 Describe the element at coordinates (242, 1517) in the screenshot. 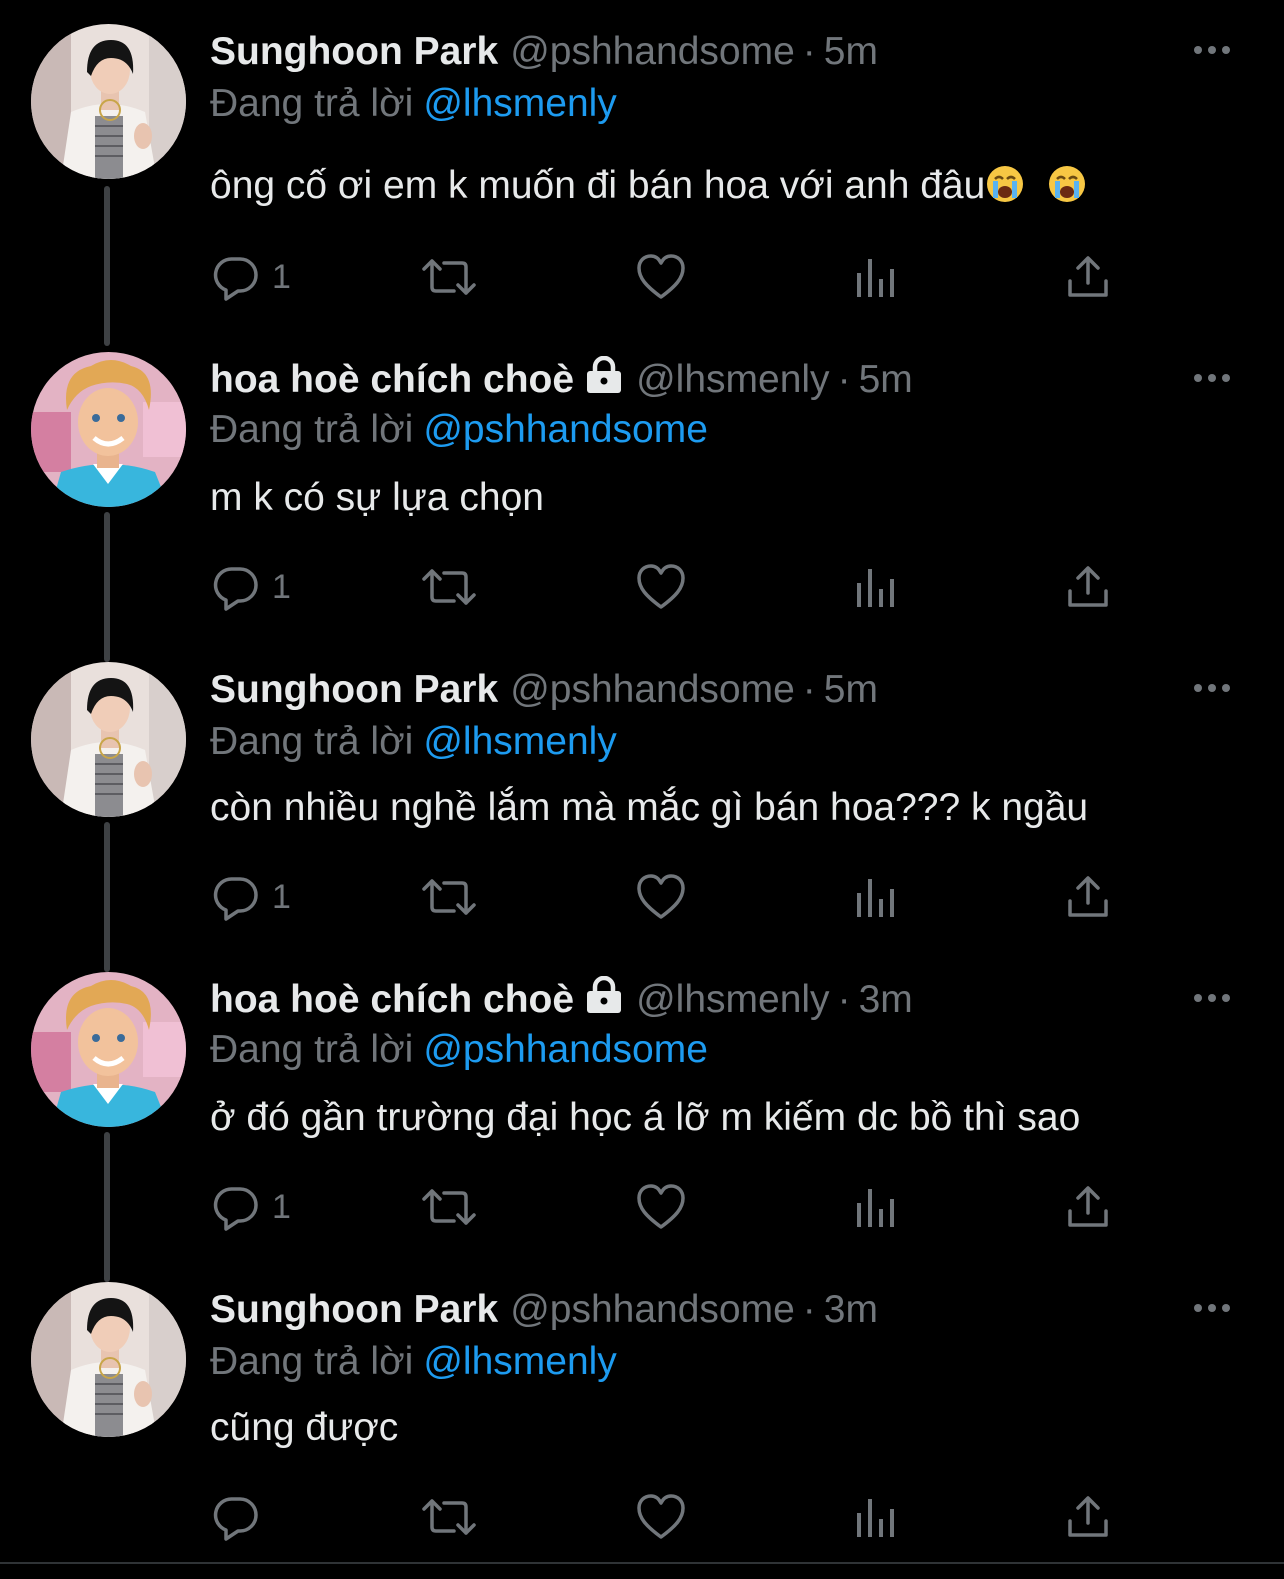

I see `reply-button` at that location.